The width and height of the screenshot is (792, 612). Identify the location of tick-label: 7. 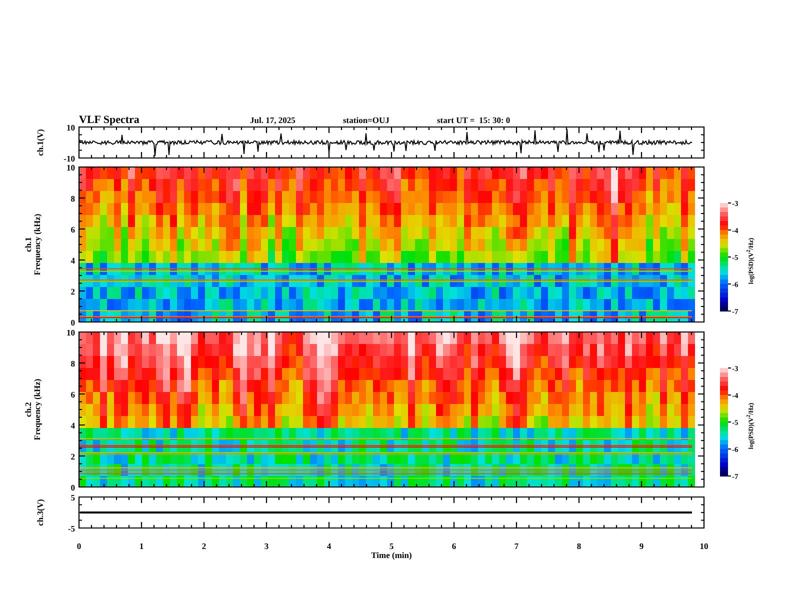
(516, 546).